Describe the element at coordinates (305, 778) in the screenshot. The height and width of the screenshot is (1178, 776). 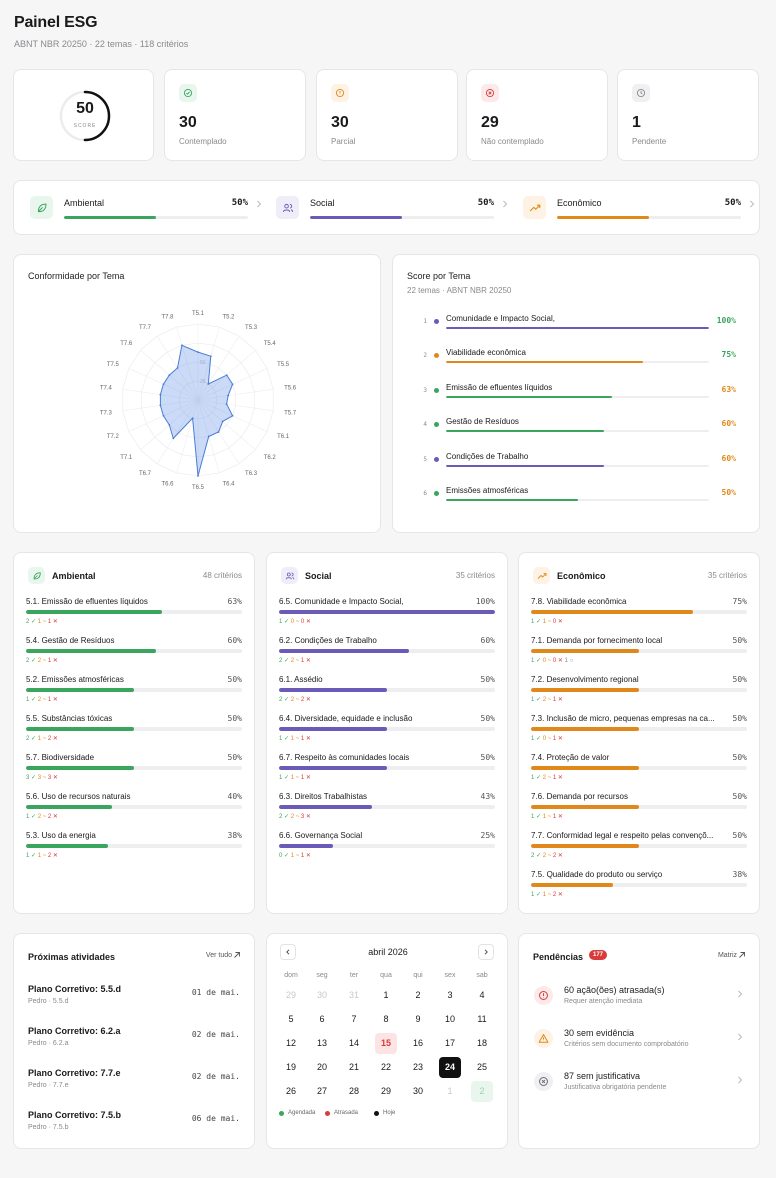
I see `nao-contemplado-count: 1 ✕` at that location.